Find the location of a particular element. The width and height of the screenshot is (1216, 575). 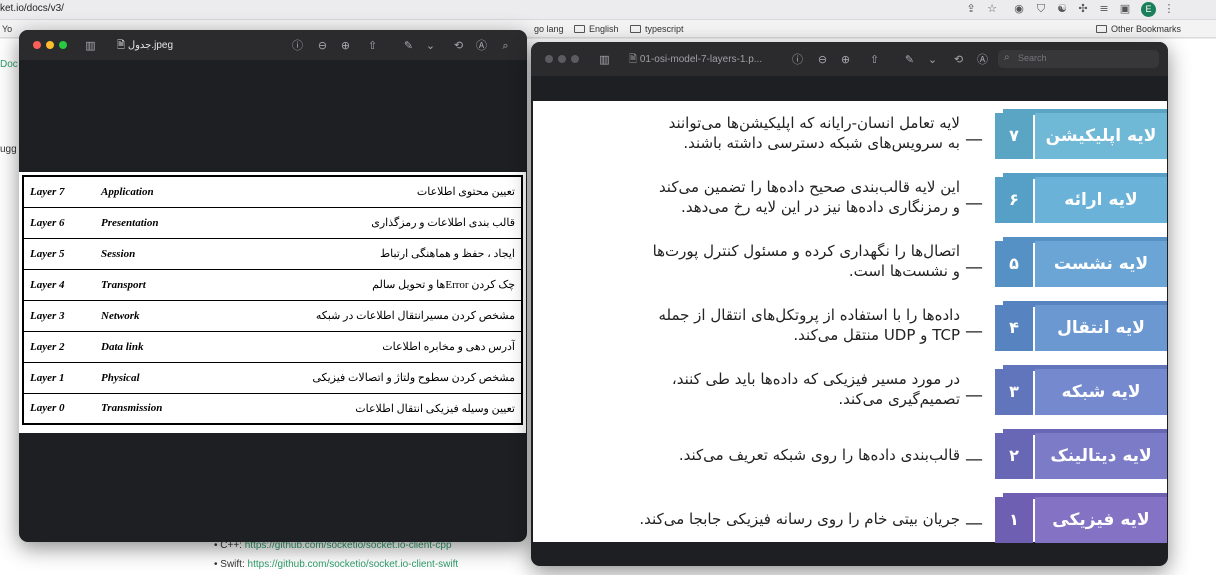

search-field: ⌕ Search is located at coordinates (1078, 59).